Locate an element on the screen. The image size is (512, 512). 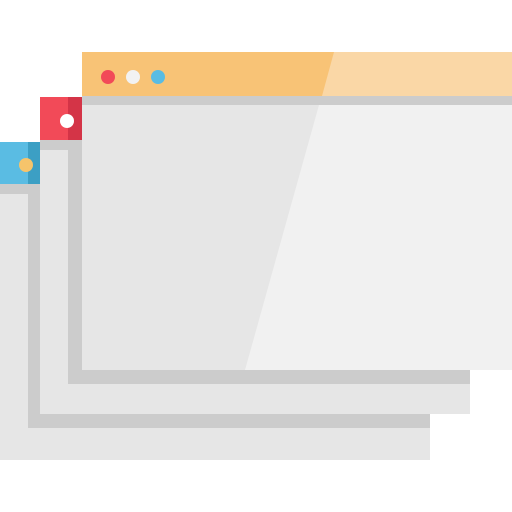
maximize-dot-icon is located at coordinates (158, 77).